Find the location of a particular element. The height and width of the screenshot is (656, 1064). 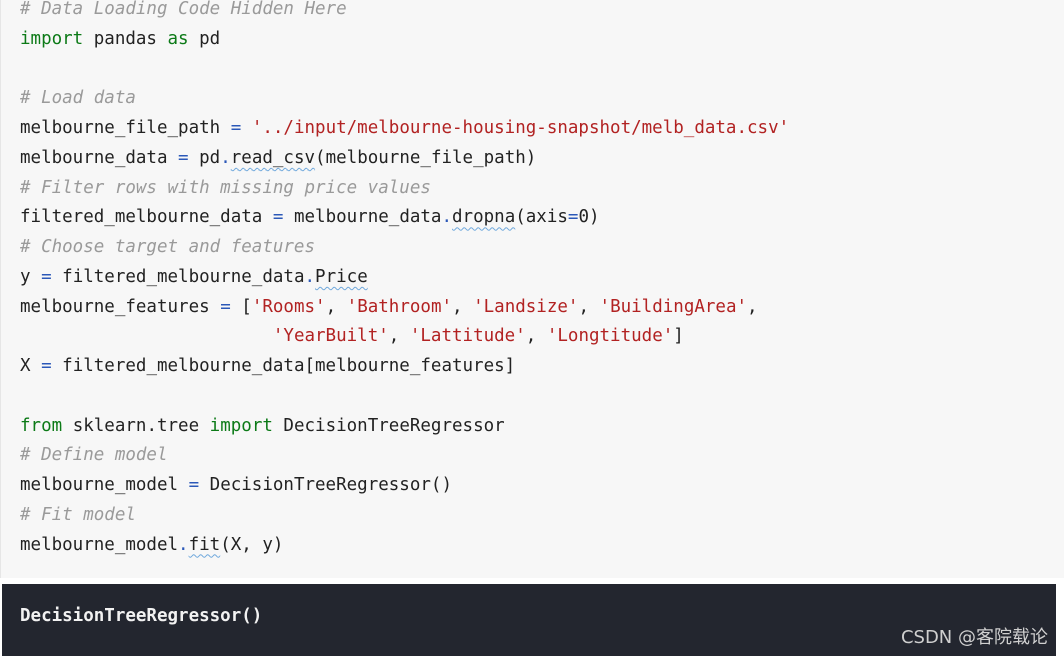

code-token-string: 'Rooms' is located at coordinates (288, 306).